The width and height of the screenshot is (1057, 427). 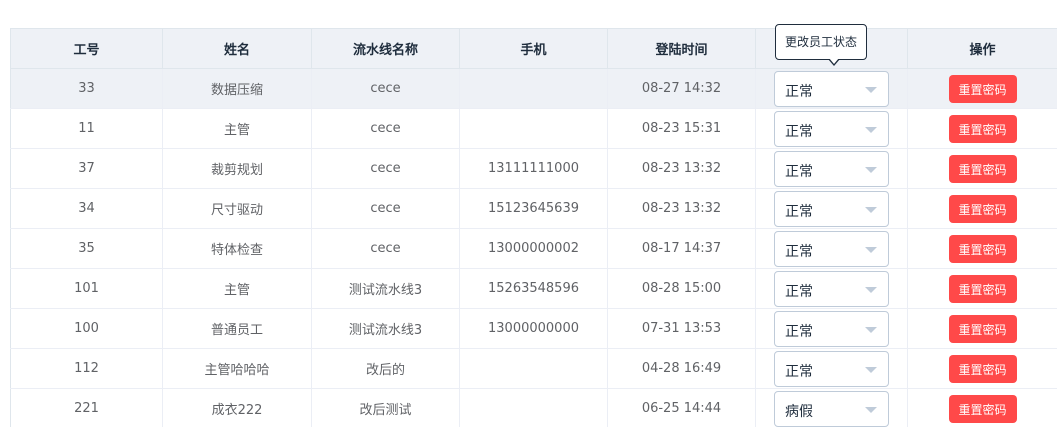 What do you see at coordinates (237, 208) in the screenshot?
I see `cell-name: 尺寸驱动` at bounding box center [237, 208].